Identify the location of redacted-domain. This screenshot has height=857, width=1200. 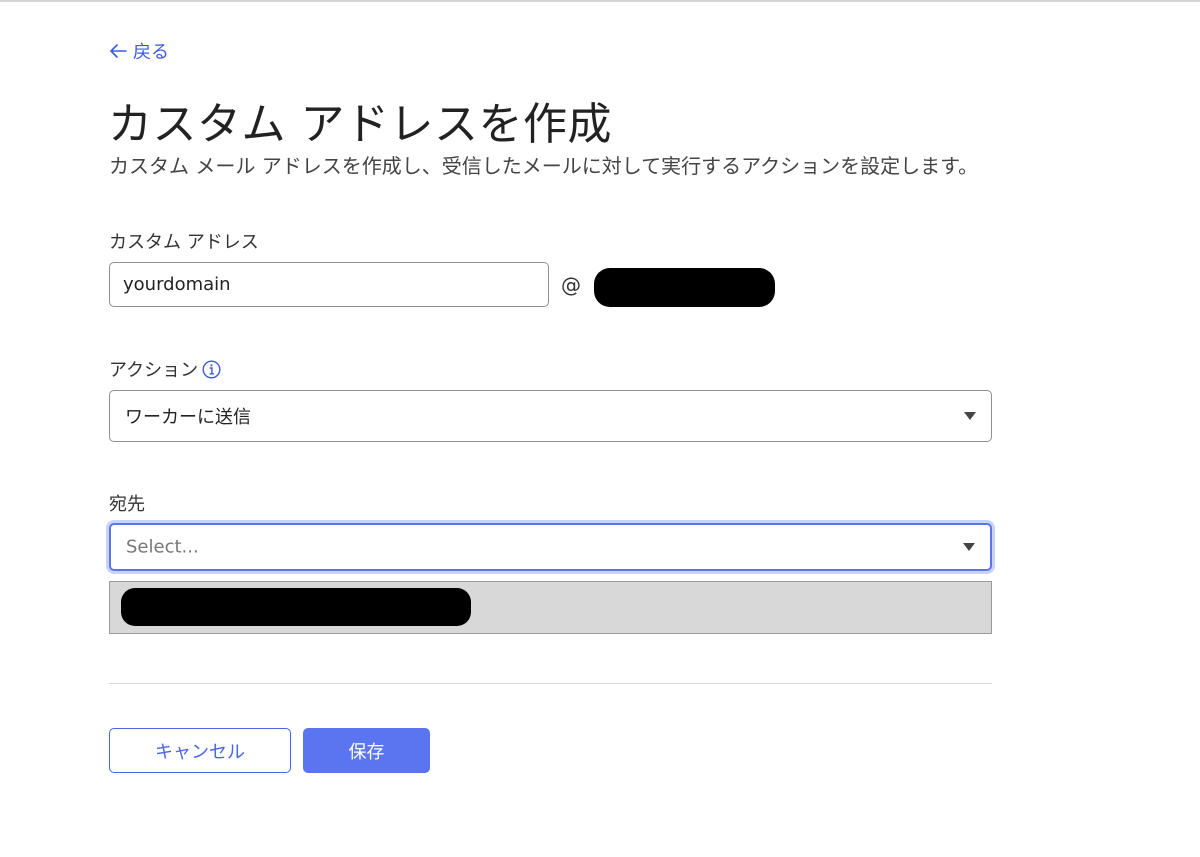
(684, 287).